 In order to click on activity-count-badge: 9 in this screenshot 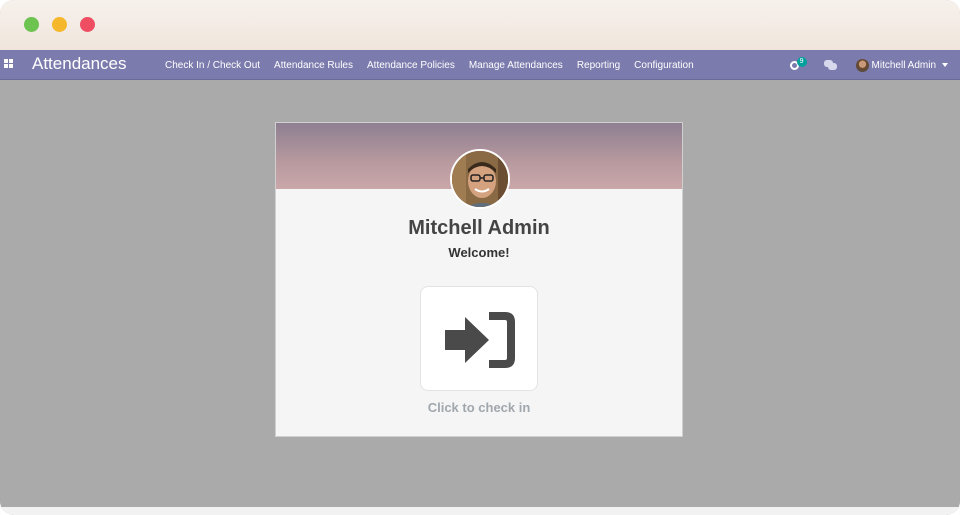, I will do `click(801, 62)`.